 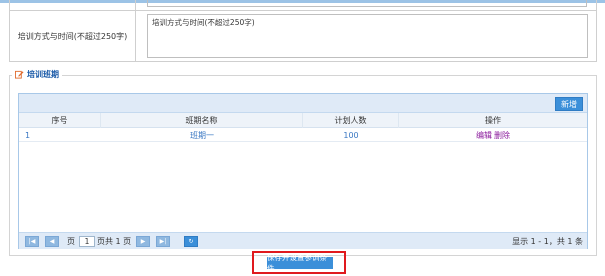 I want to click on last-page-icon: ▶|, so click(x=163, y=241).